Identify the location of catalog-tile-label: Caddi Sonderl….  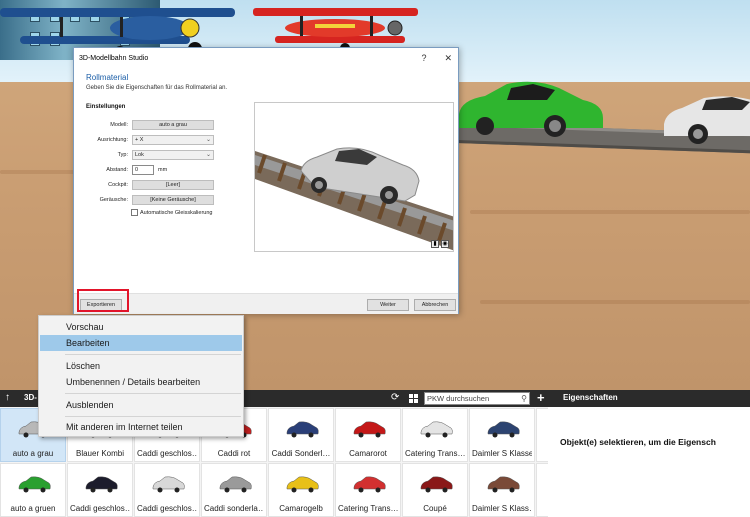
(301, 453).